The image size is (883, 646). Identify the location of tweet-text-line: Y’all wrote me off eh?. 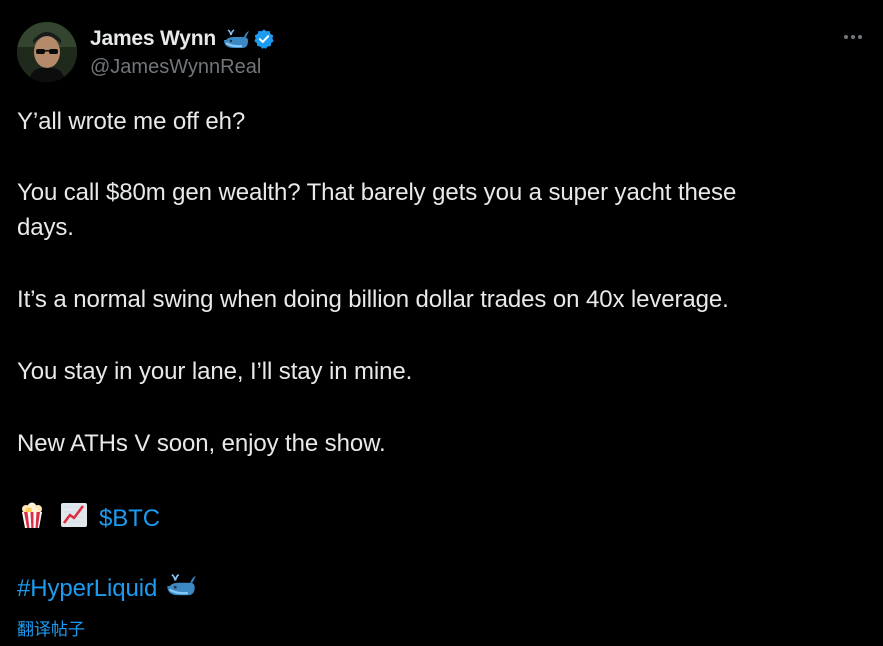
(131, 121).